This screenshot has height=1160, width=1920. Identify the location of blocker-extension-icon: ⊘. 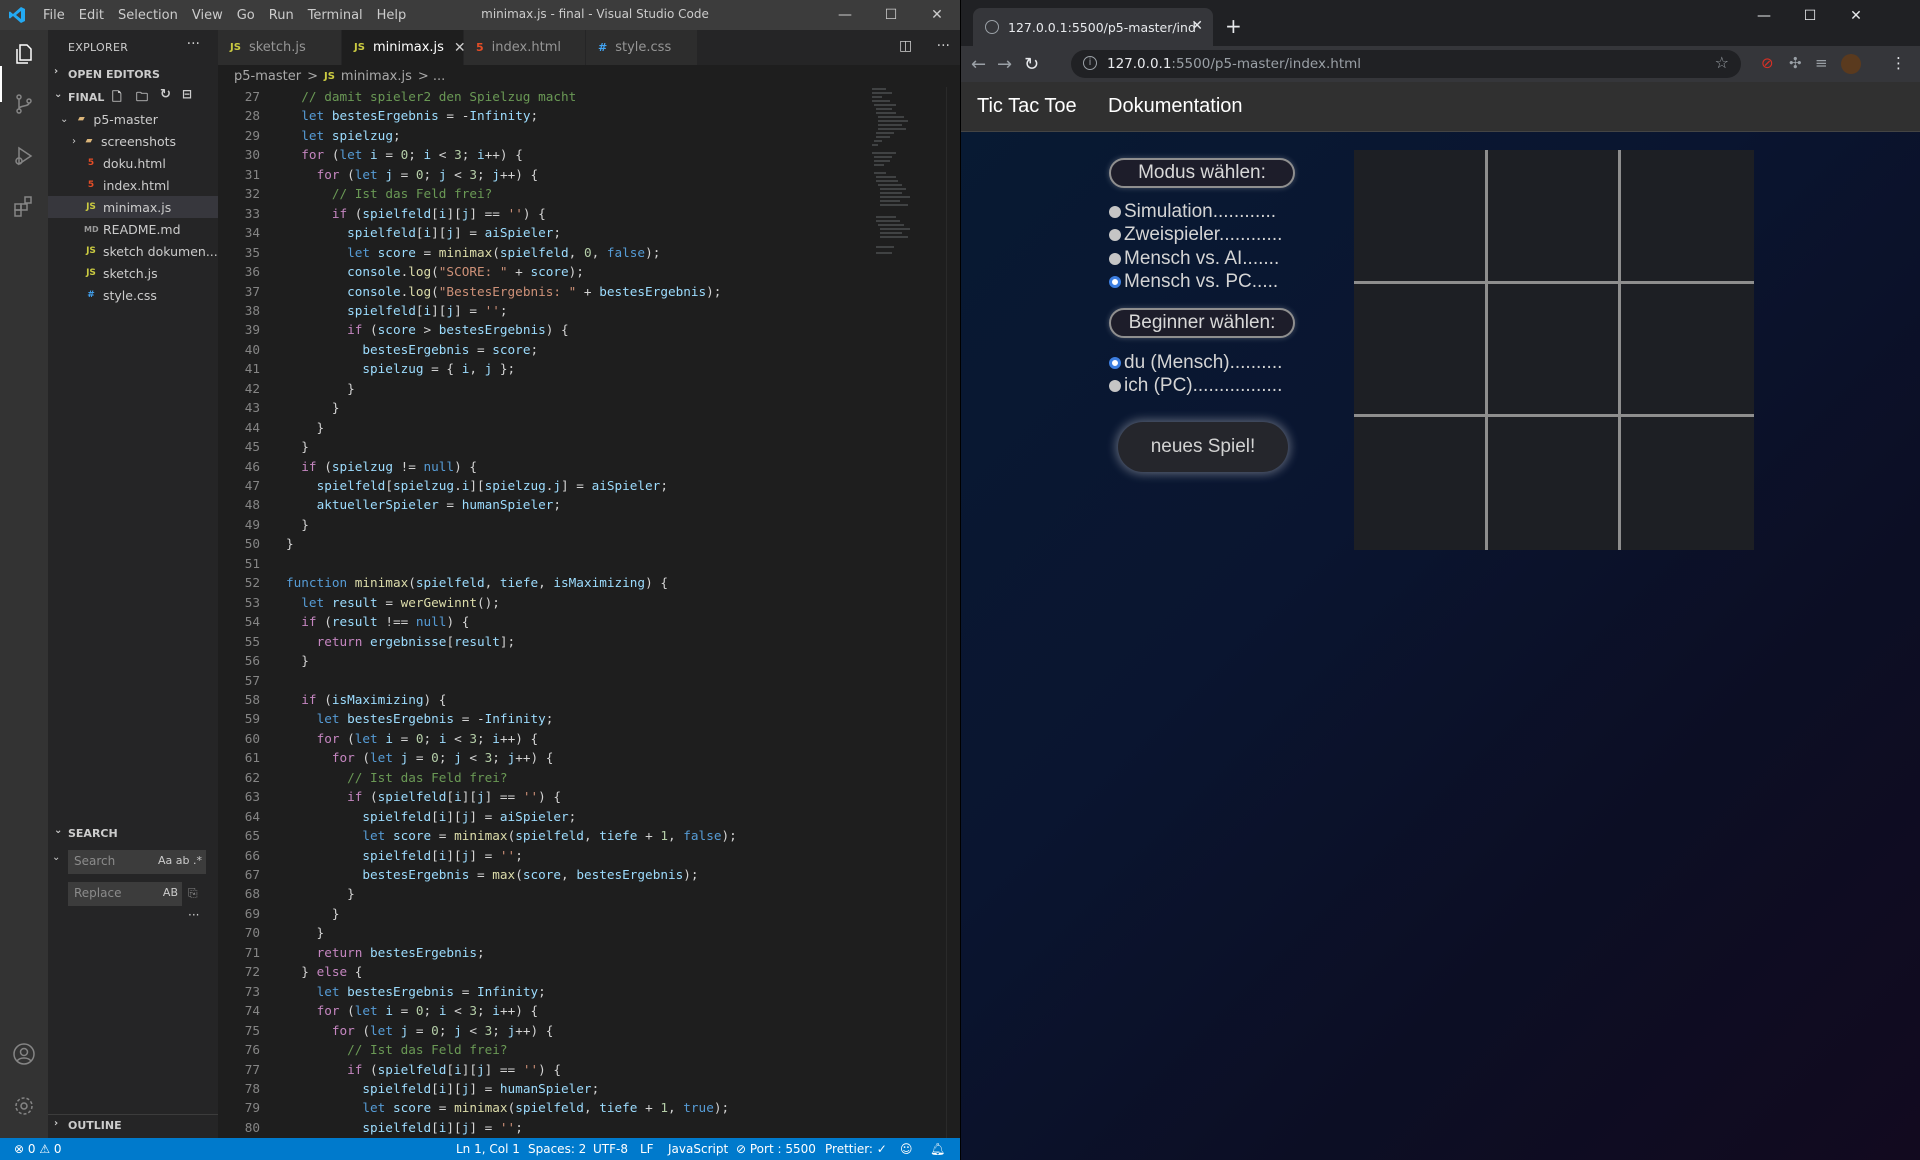
(1767, 63).